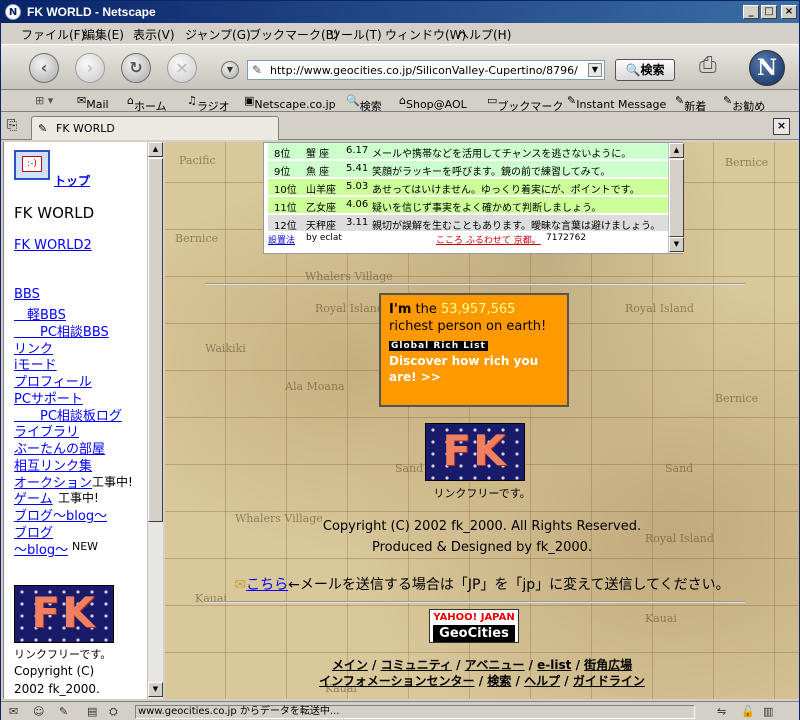  What do you see at coordinates (54, 671) in the screenshot?
I see `sidebar-copyright-1: Copyright (C)` at bounding box center [54, 671].